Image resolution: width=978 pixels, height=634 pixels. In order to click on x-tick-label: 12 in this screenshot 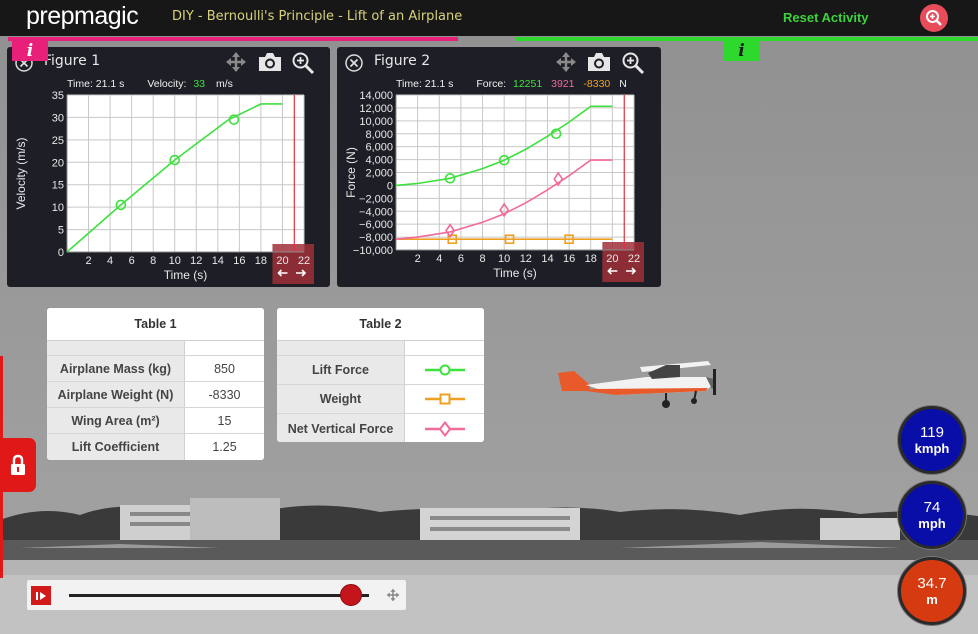, I will do `click(196, 261)`.